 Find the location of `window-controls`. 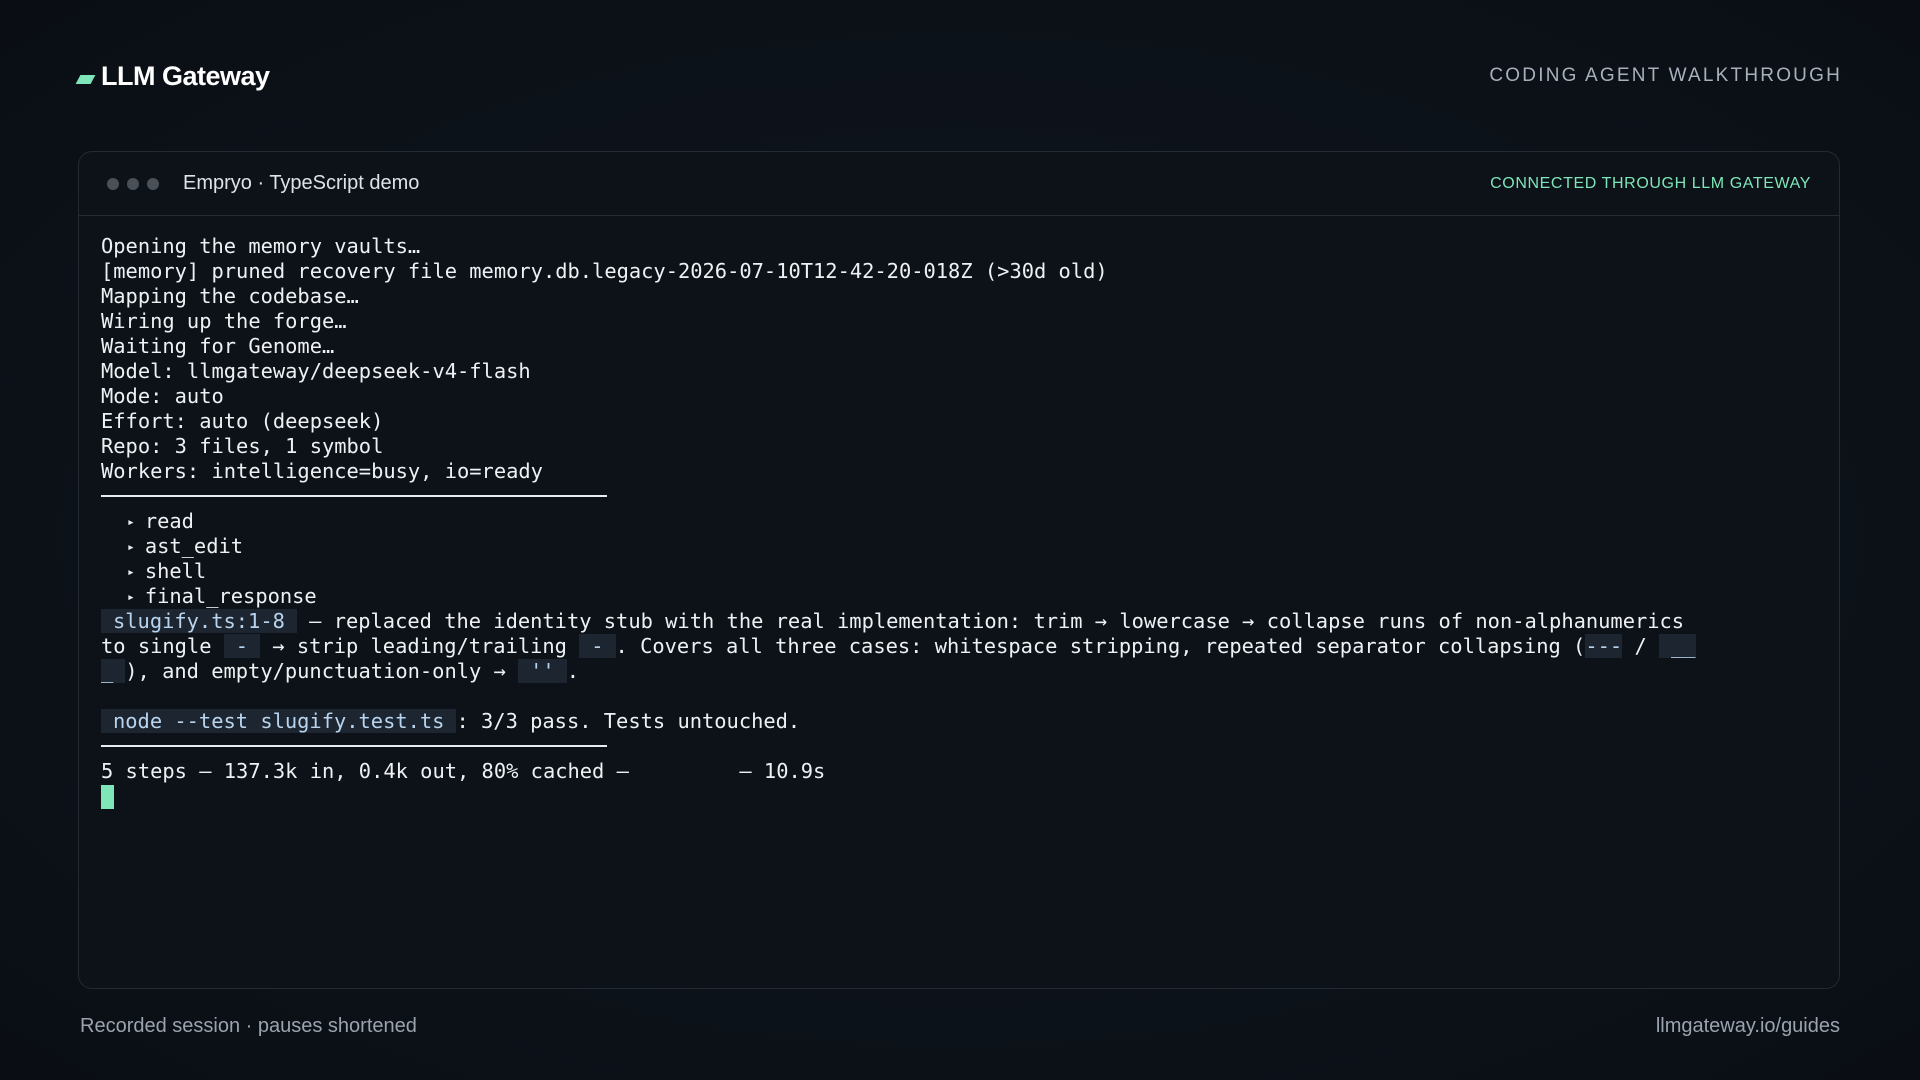

window-controls is located at coordinates (133, 183).